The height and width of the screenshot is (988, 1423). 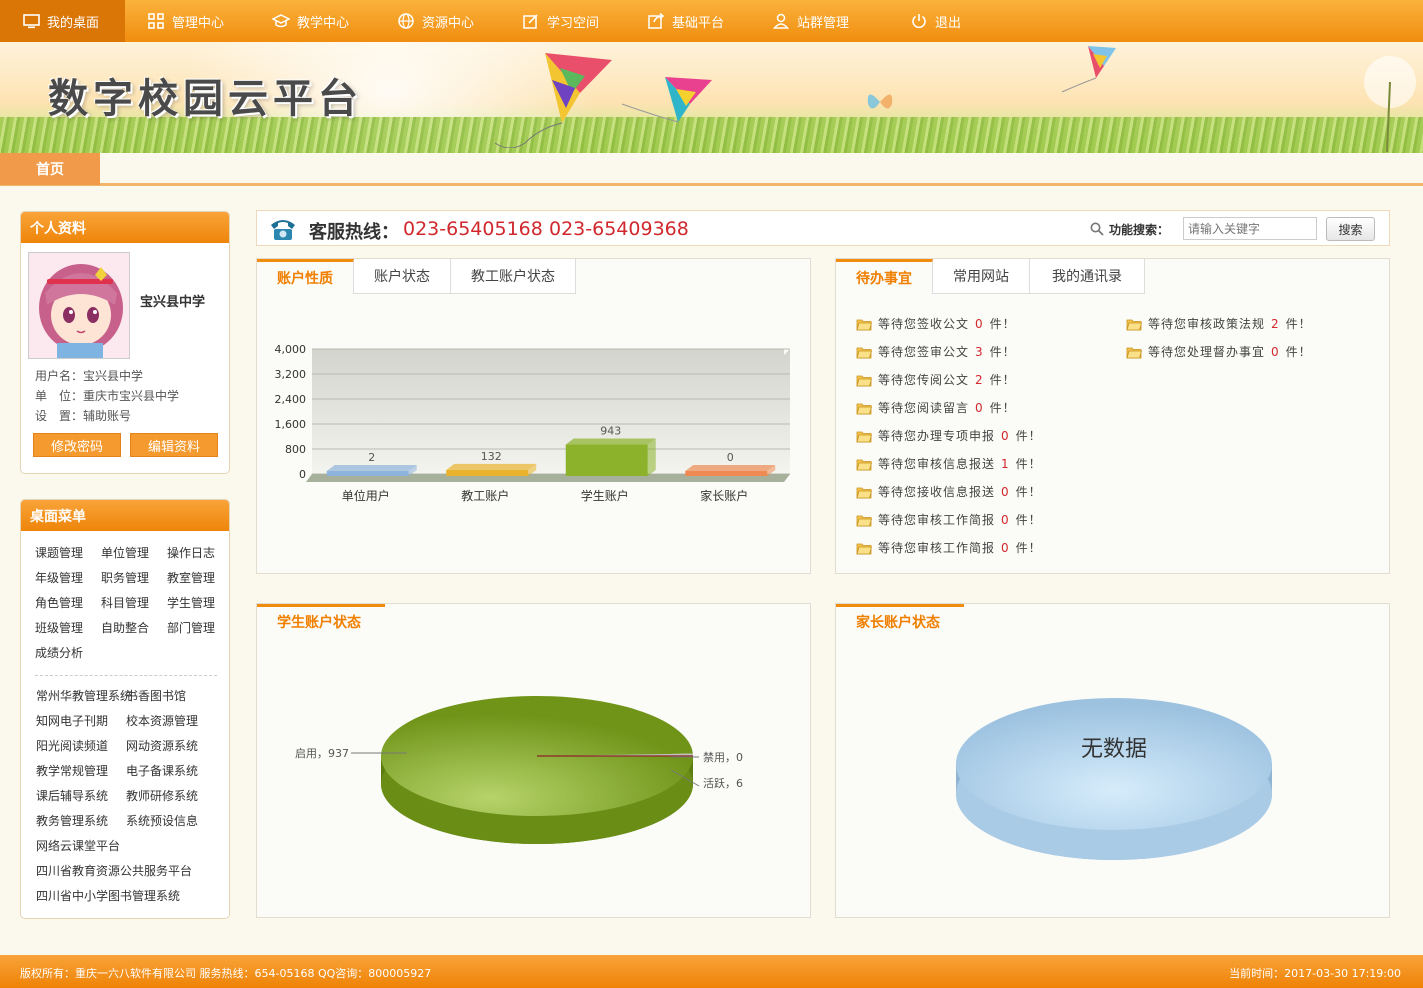 I want to click on nav-resources: 资源中心, so click(x=437, y=21).